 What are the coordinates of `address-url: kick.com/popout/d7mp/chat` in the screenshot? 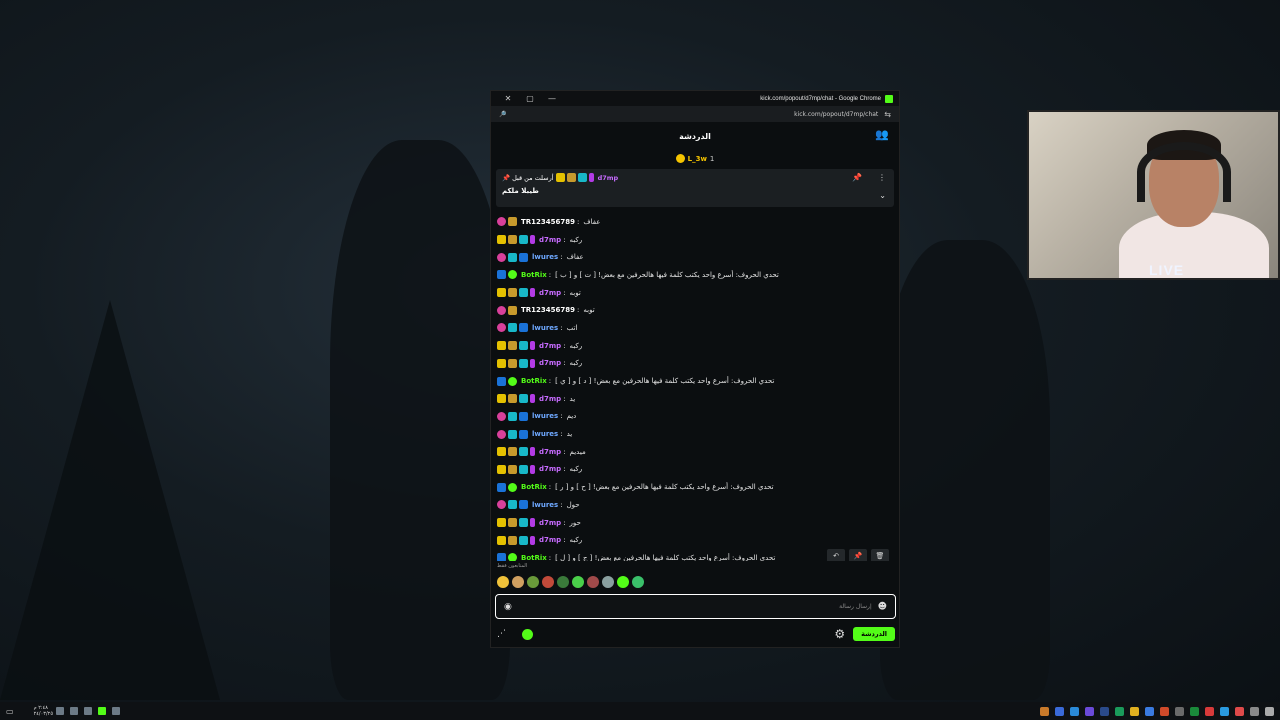 It's located at (836, 114).